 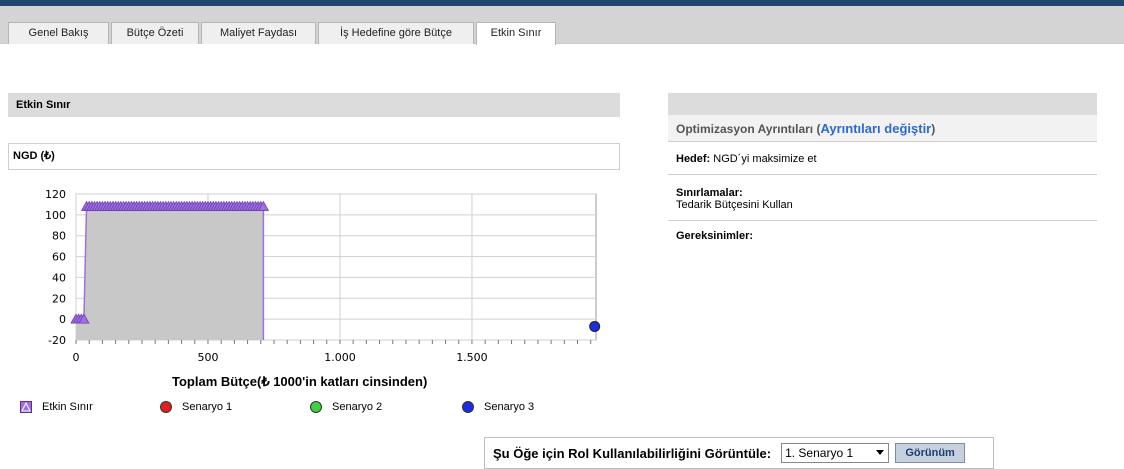 I want to click on legend-label: Senaryo 2, so click(x=357, y=407).